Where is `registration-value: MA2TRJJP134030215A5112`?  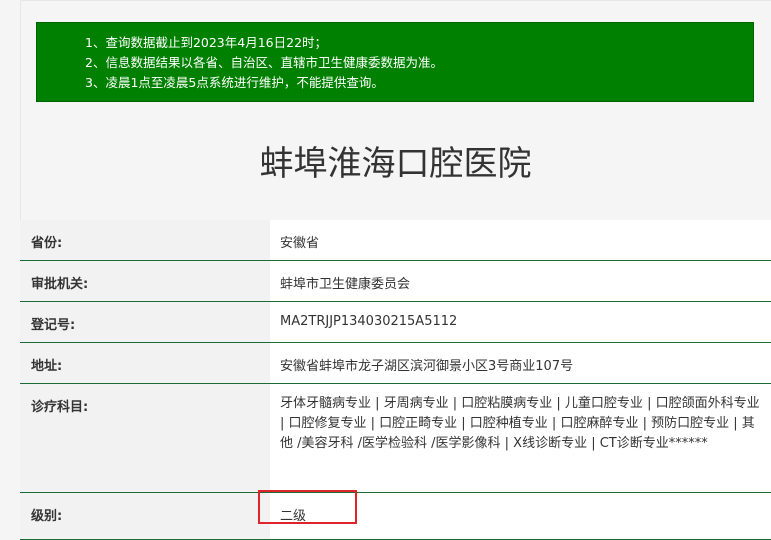 registration-value: MA2TRJJP134030215A5112 is located at coordinates (520, 322).